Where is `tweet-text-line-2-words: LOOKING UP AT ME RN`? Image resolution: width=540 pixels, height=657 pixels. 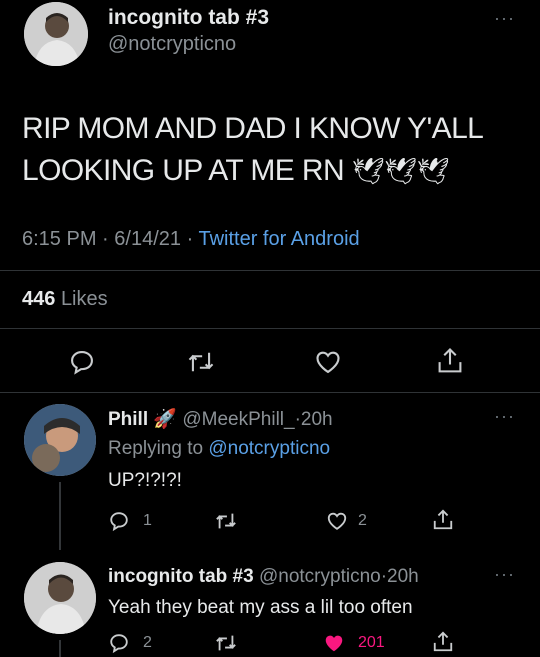 tweet-text-line-2-words: LOOKING UP AT ME RN is located at coordinates (183, 170).